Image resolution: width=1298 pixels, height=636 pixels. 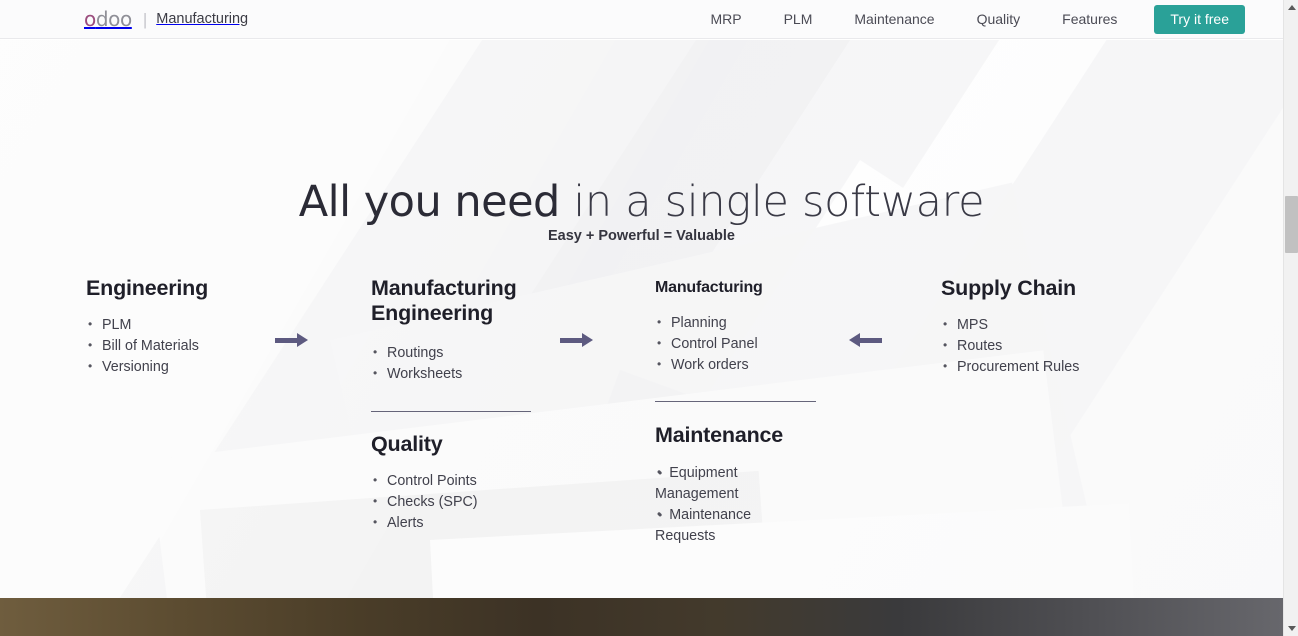 I want to click on list-item-label: Equipment Management, so click(x=697, y=483).